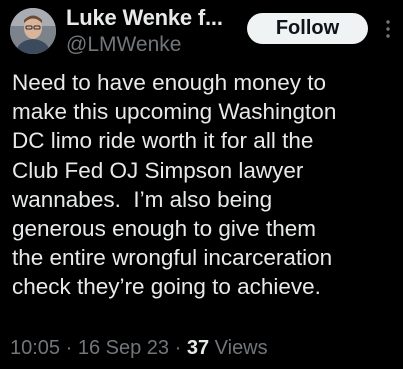 The width and height of the screenshot is (403, 369). I want to click on views-count: 37, so click(198, 348).